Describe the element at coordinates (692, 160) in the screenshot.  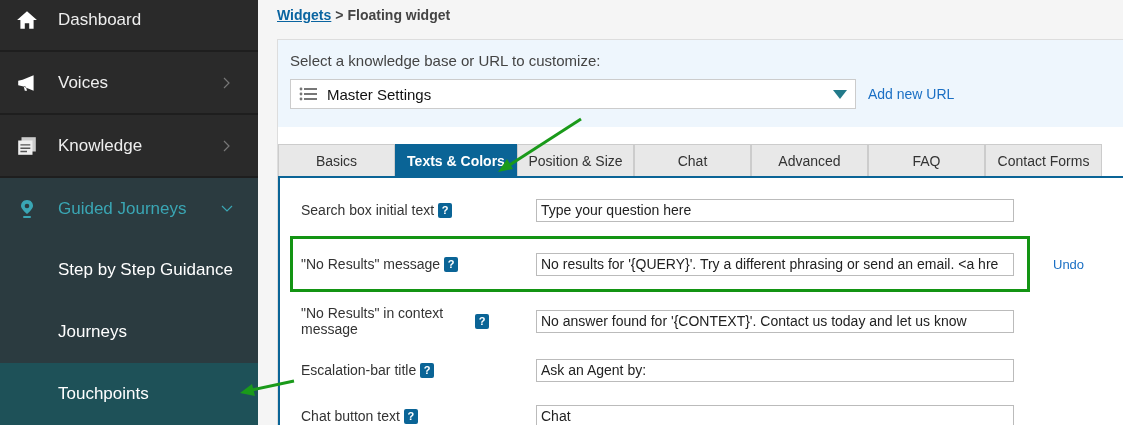
I see `tab: Chat` at that location.